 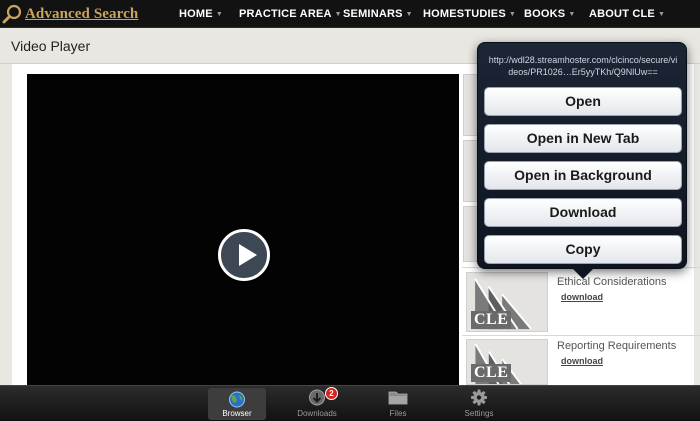 What do you see at coordinates (331, 393) in the screenshot?
I see `downloads-badge: 2` at bounding box center [331, 393].